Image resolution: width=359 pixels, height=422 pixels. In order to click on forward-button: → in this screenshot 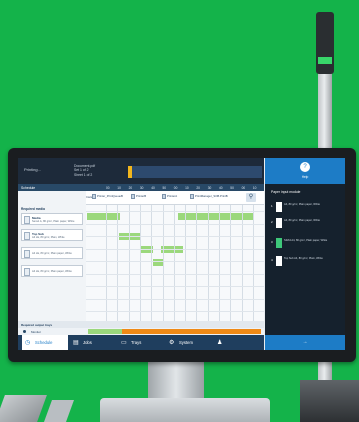, I will do `click(305, 342)`.